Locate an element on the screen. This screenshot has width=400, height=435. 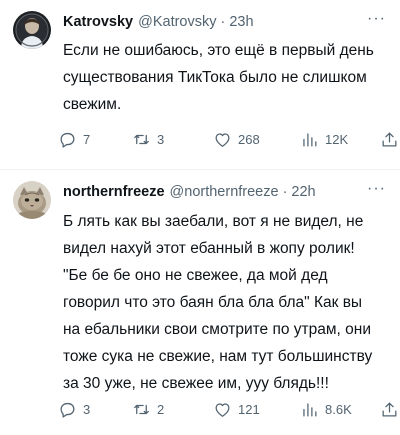
retweet-button: 2 is located at coordinates (148, 409).